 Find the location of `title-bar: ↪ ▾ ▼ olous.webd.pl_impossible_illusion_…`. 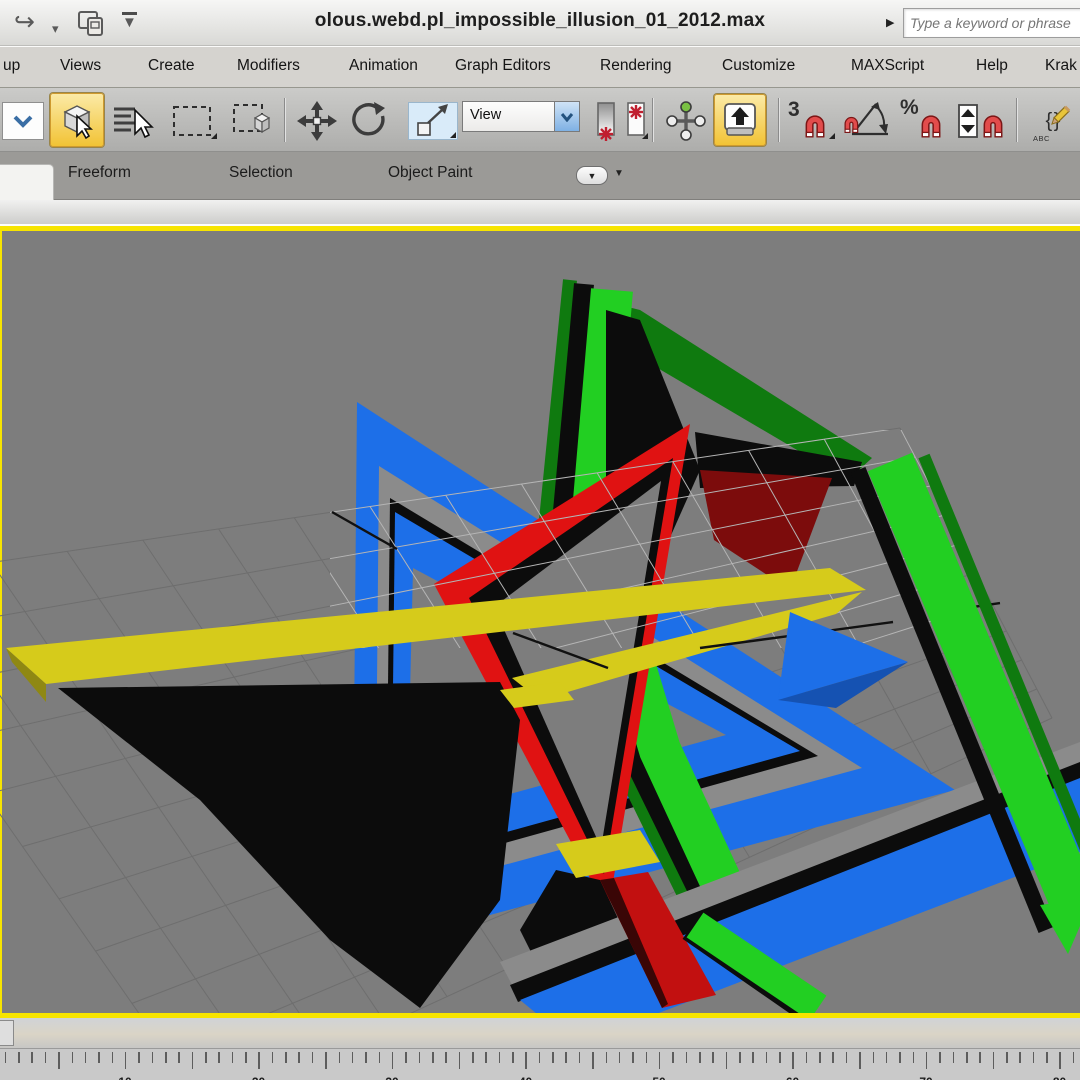

title-bar: ↪ ▾ ▼ olous.webd.pl_impossible_illusion_… is located at coordinates (540, 23).